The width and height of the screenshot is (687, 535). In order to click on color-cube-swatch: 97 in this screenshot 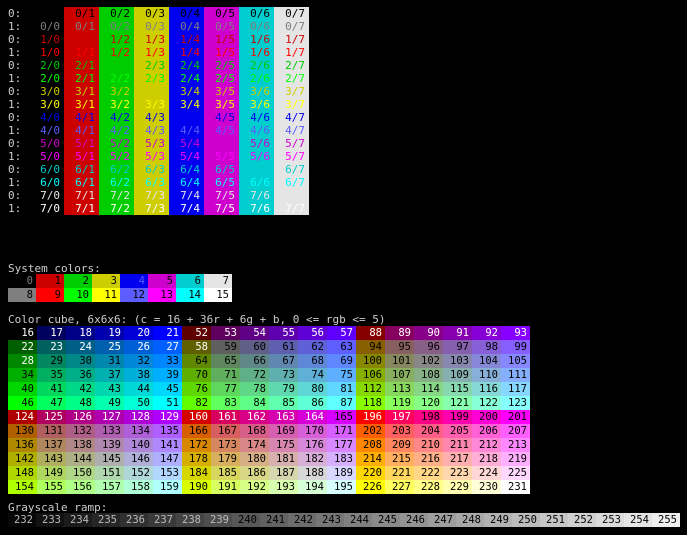, I will do `click(457, 347)`.